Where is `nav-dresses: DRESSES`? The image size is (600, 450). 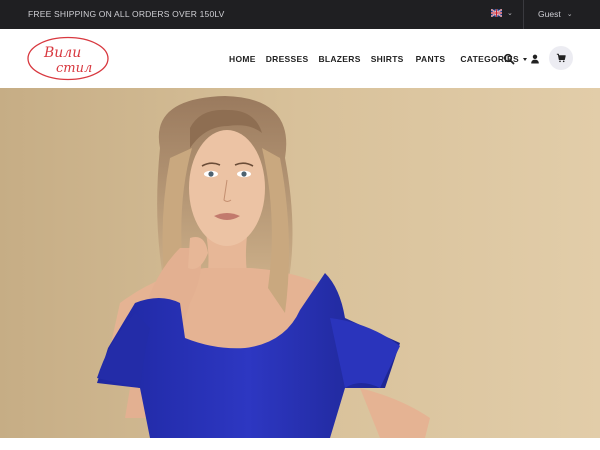
nav-dresses: DRESSES is located at coordinates (287, 59).